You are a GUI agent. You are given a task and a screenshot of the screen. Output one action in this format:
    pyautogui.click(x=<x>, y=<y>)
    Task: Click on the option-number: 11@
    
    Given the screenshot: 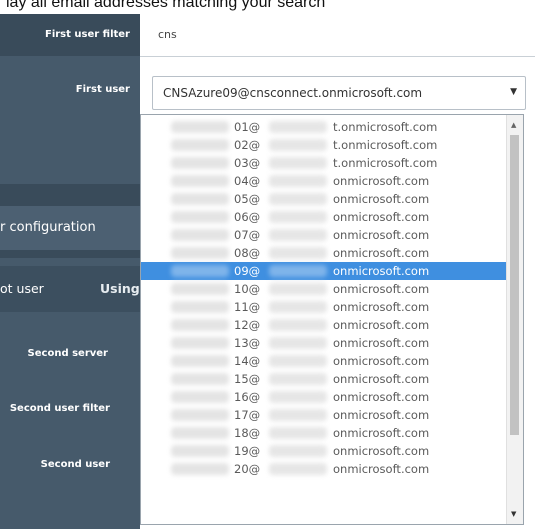 What is the action you would take?
    pyautogui.click(x=247, y=307)
    